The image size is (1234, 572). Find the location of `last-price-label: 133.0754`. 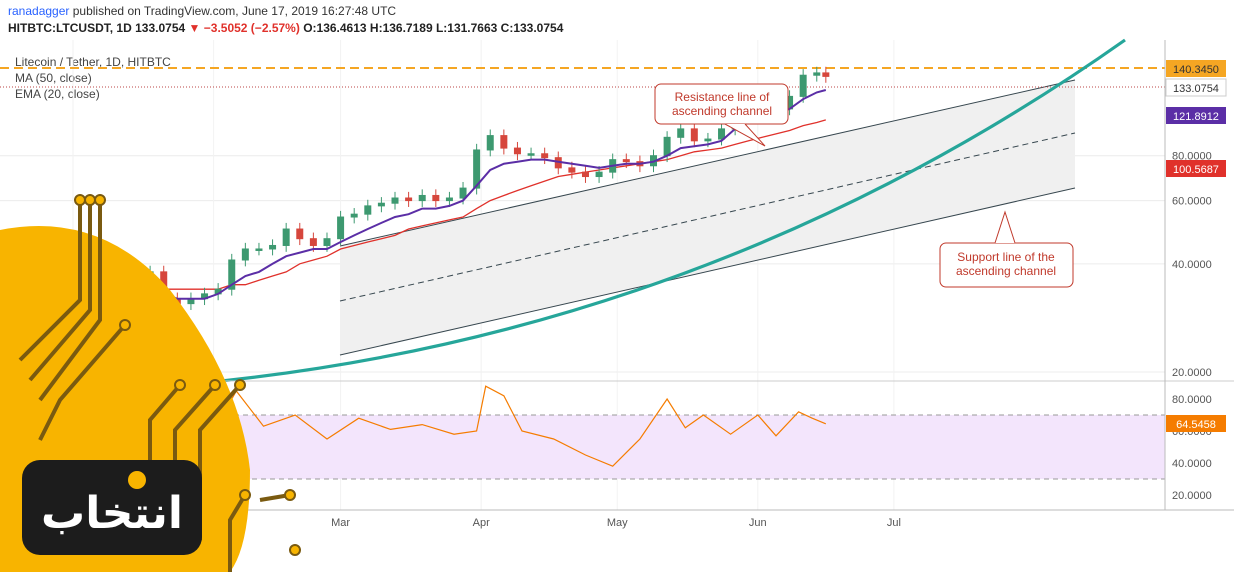

last-price-label: 133.0754 is located at coordinates (1196, 89).